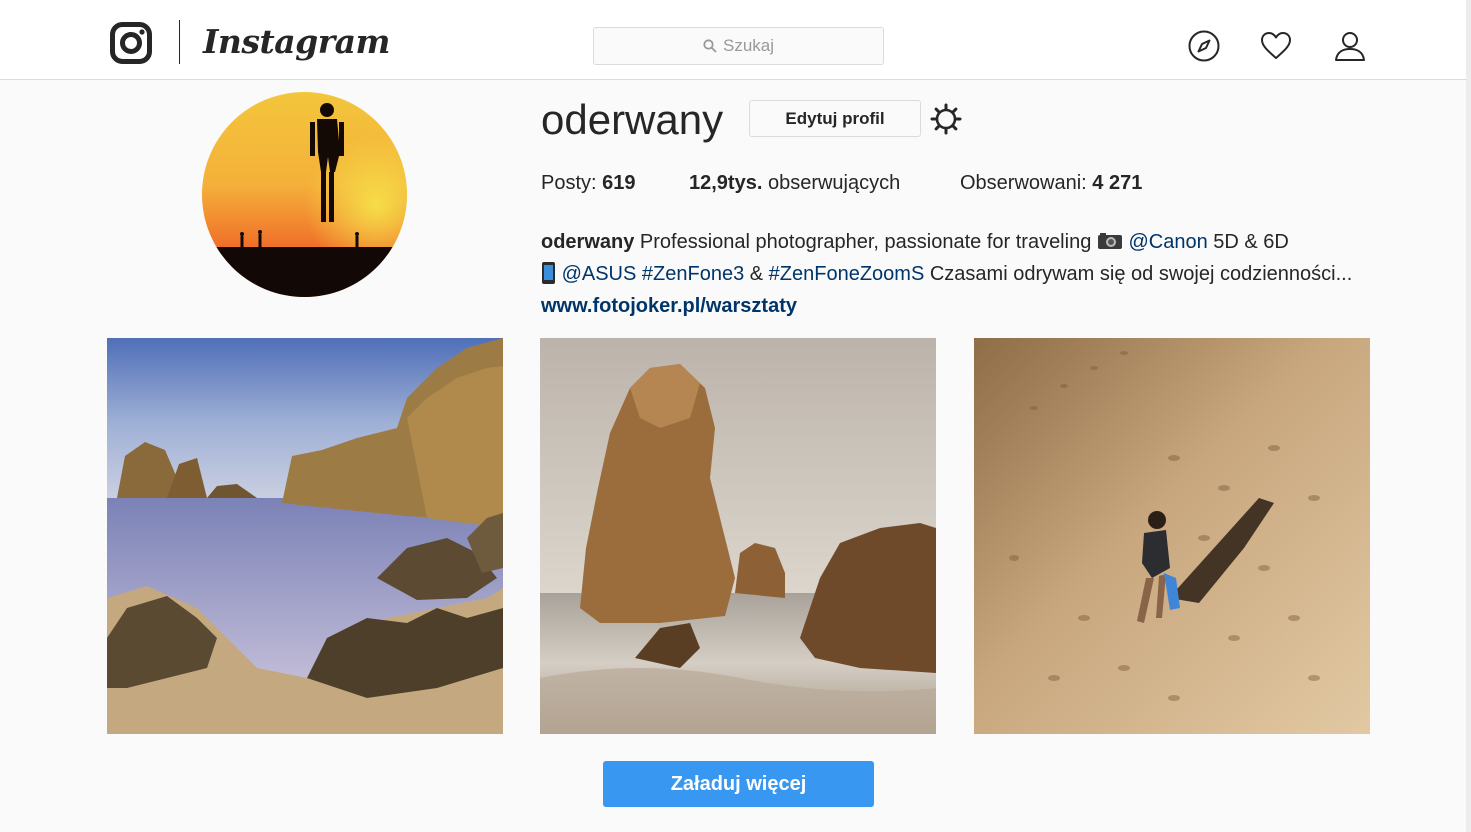  I want to click on bio-name: oderwany, so click(588, 242).